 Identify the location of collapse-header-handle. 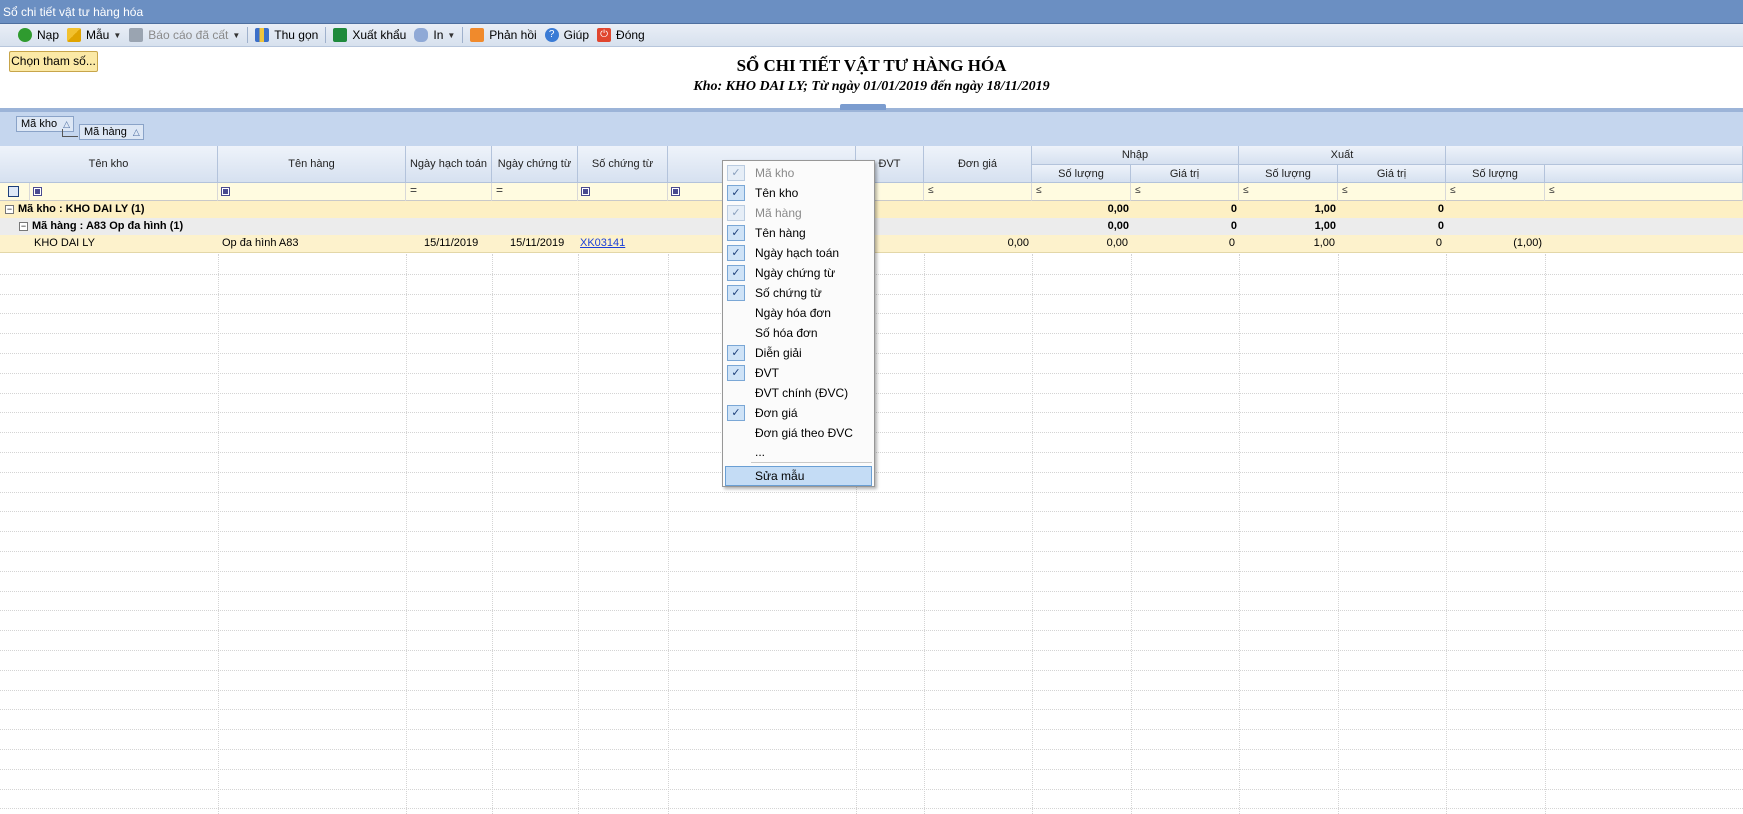
(863, 105).